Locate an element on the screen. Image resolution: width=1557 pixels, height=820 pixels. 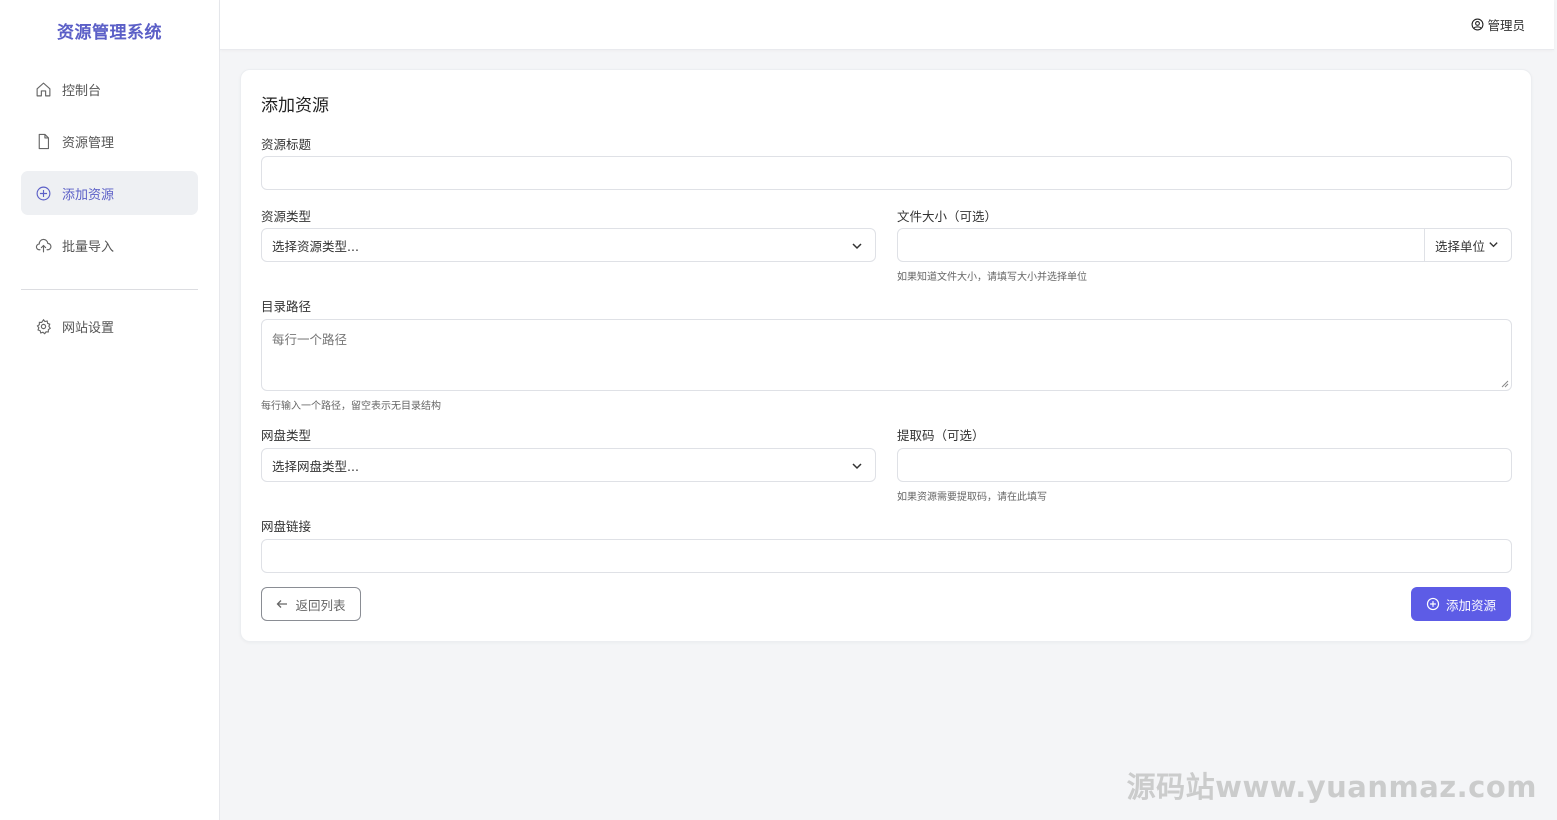
extract-code-help: 如果资源需要提取码，请在此填写 is located at coordinates (972, 497).